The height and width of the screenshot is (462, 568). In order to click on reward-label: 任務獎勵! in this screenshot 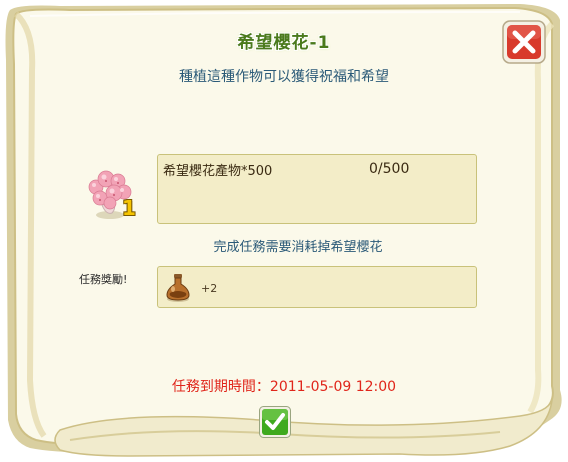, I will do `click(103, 279)`.